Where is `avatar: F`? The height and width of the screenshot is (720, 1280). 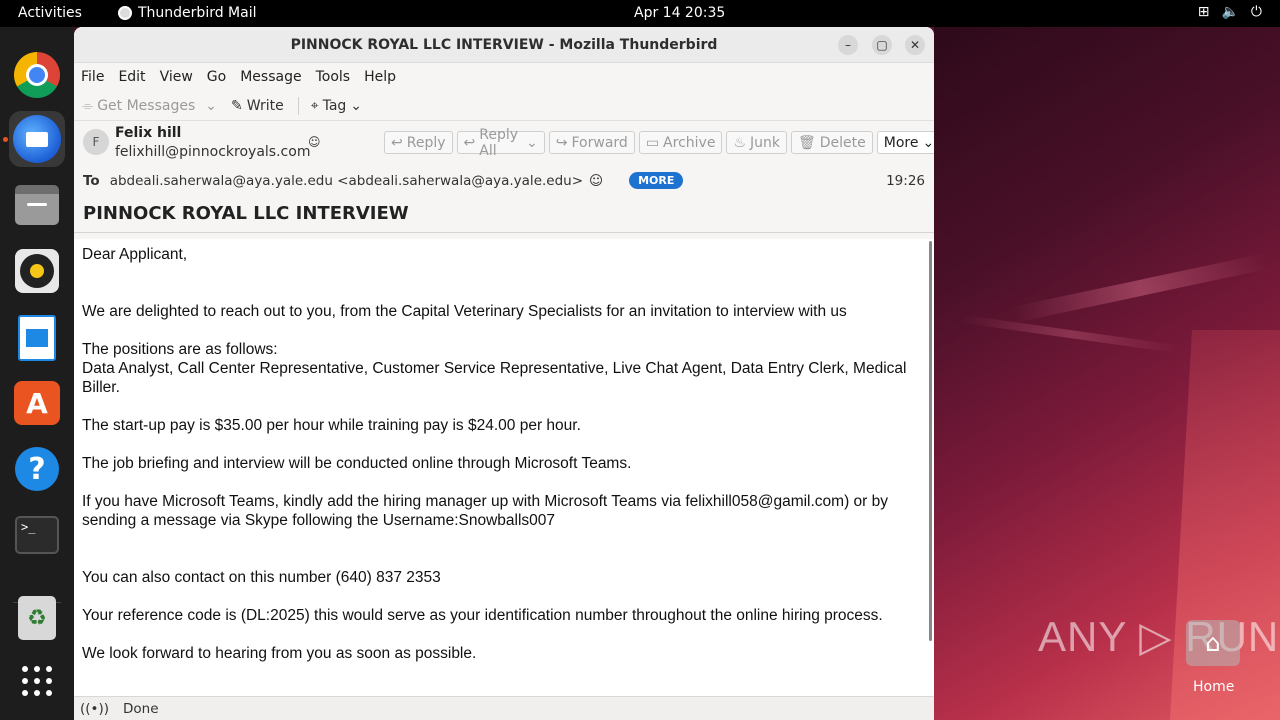
avatar: F is located at coordinates (96, 142).